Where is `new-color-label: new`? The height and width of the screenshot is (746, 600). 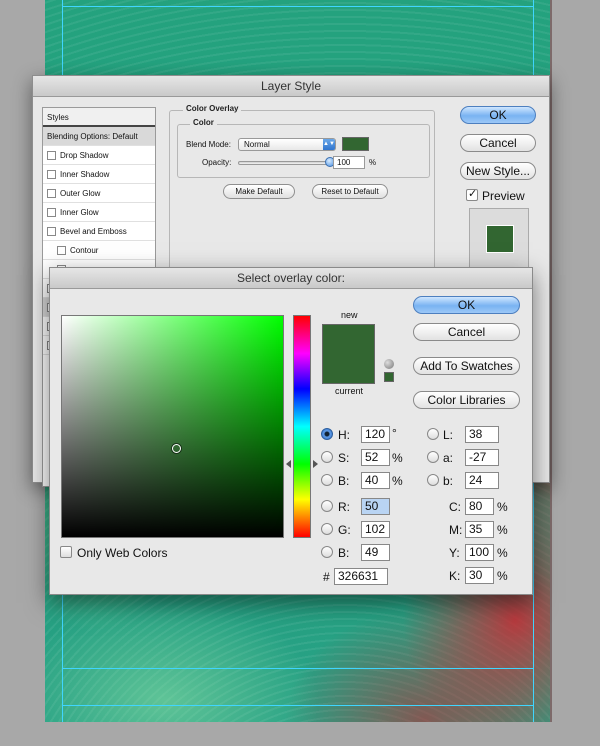 new-color-label: new is located at coordinates (349, 315).